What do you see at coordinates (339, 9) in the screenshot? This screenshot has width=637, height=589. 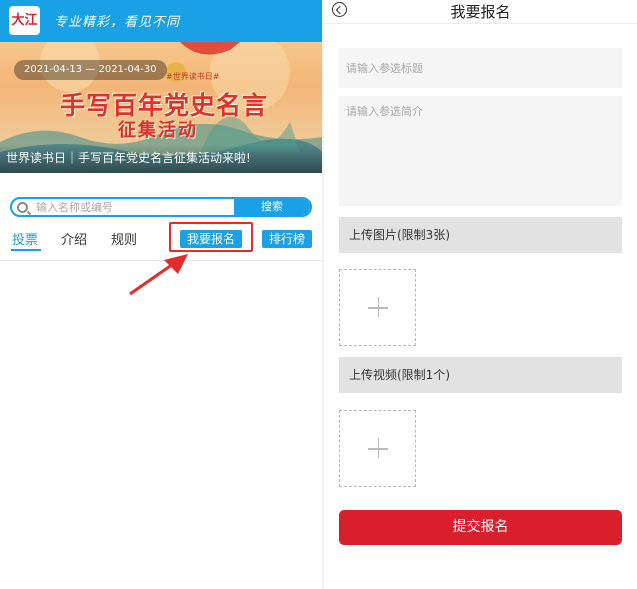 I see `back-icon` at bounding box center [339, 9].